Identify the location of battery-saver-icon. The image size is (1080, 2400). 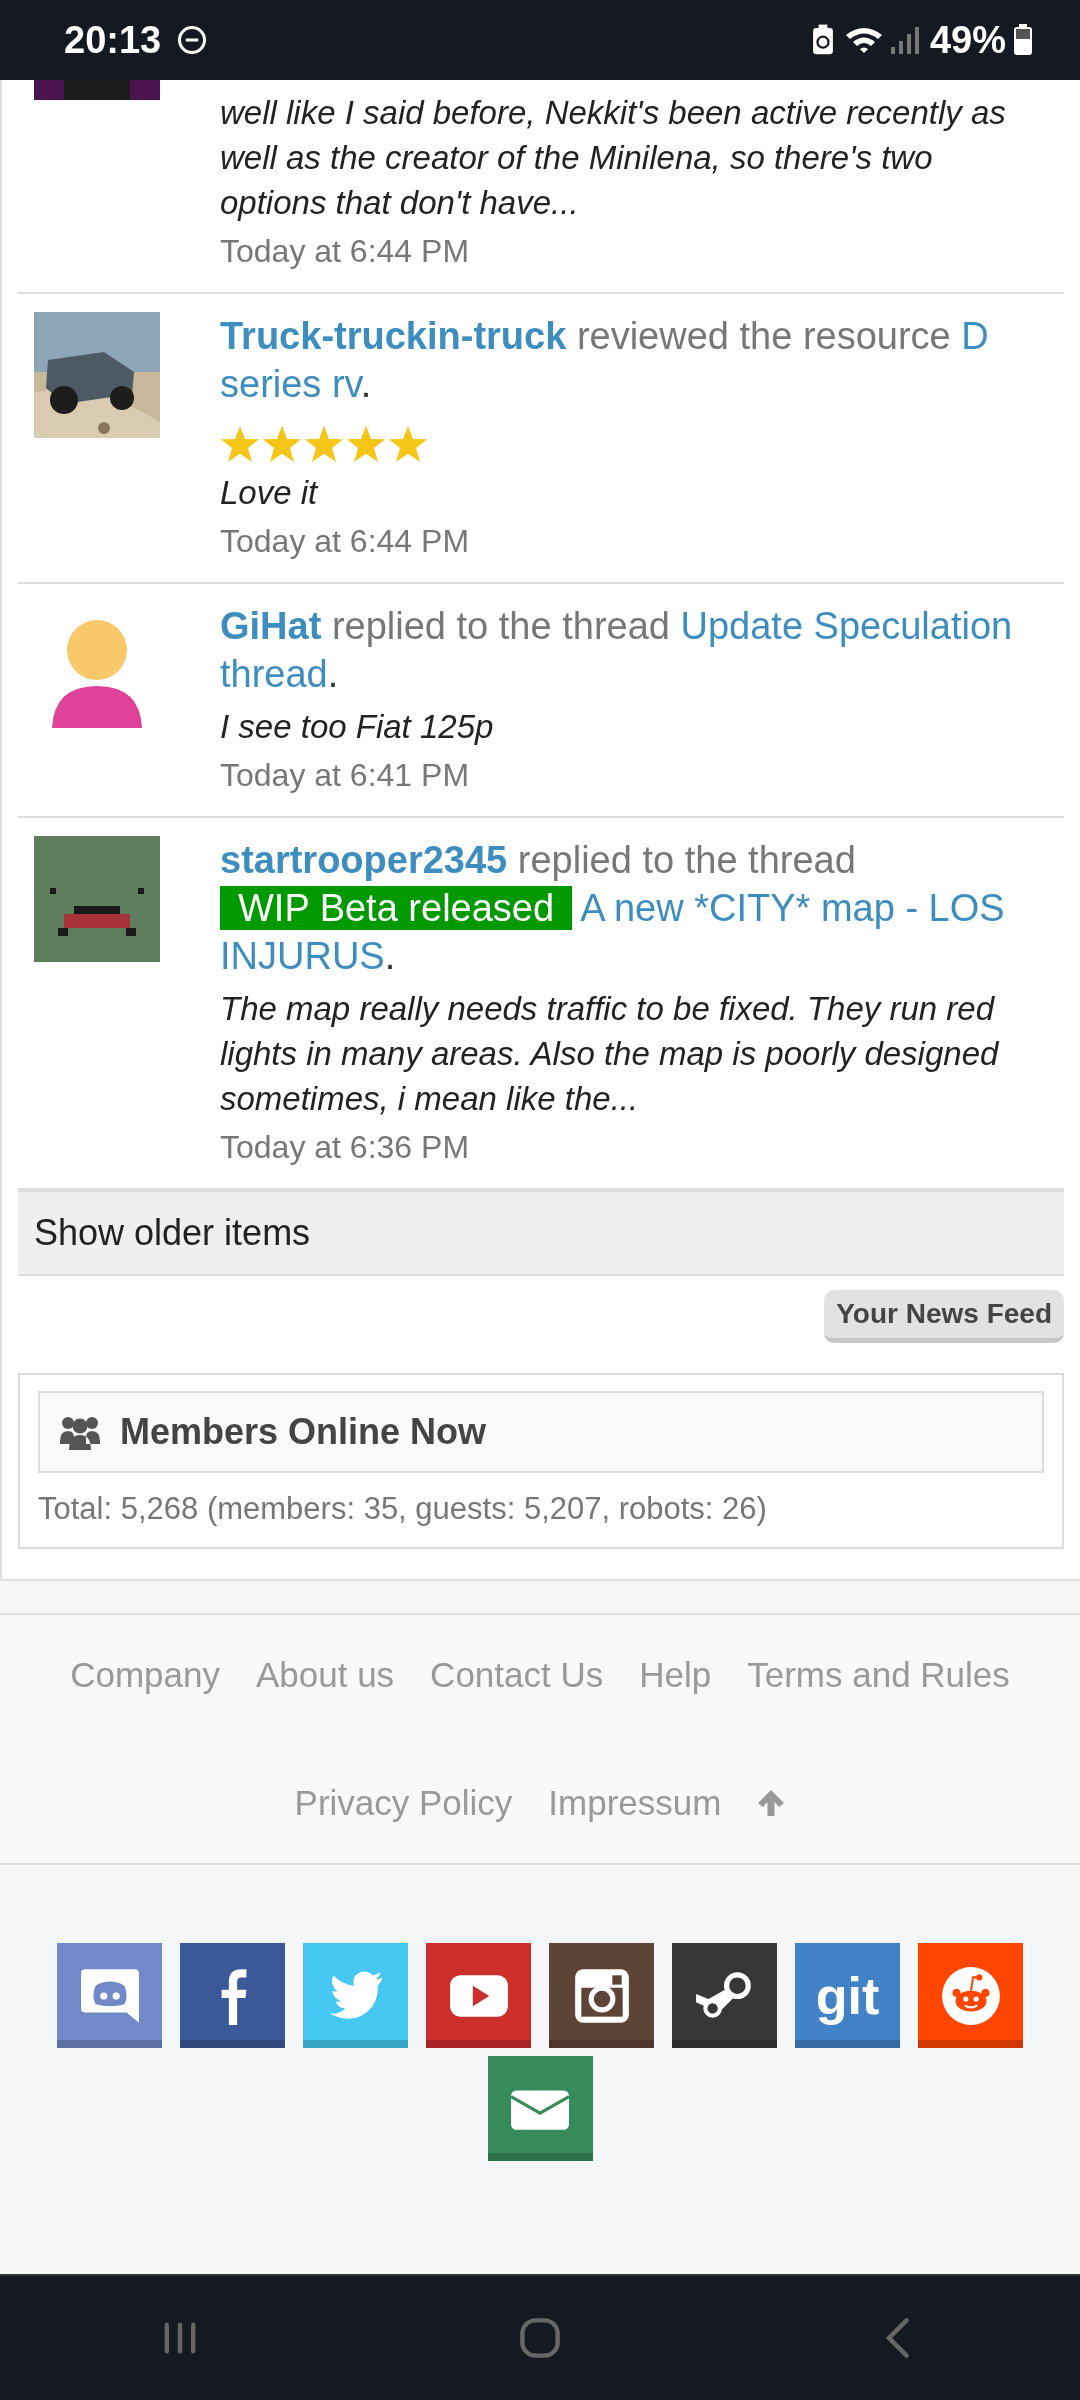
(822, 40).